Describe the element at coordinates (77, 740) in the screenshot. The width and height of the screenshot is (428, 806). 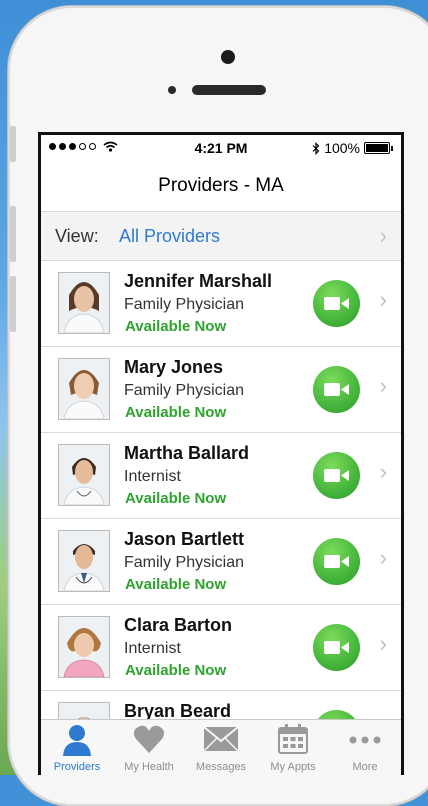
I see `person-icon` at that location.